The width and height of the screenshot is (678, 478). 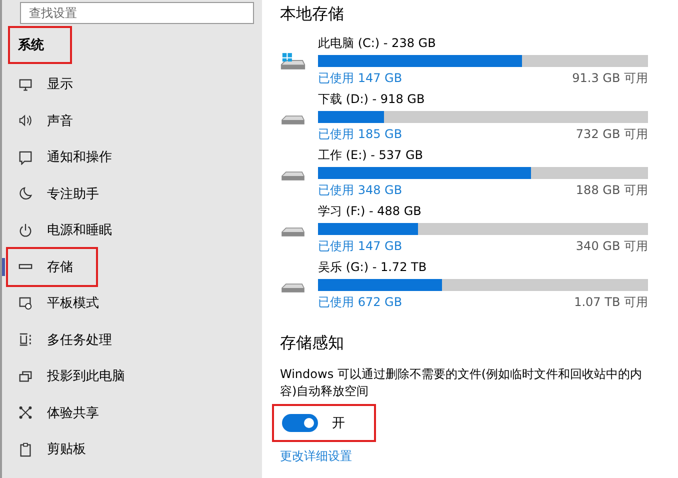 What do you see at coordinates (132, 412) in the screenshot?
I see `nav-item: 体验共享` at bounding box center [132, 412].